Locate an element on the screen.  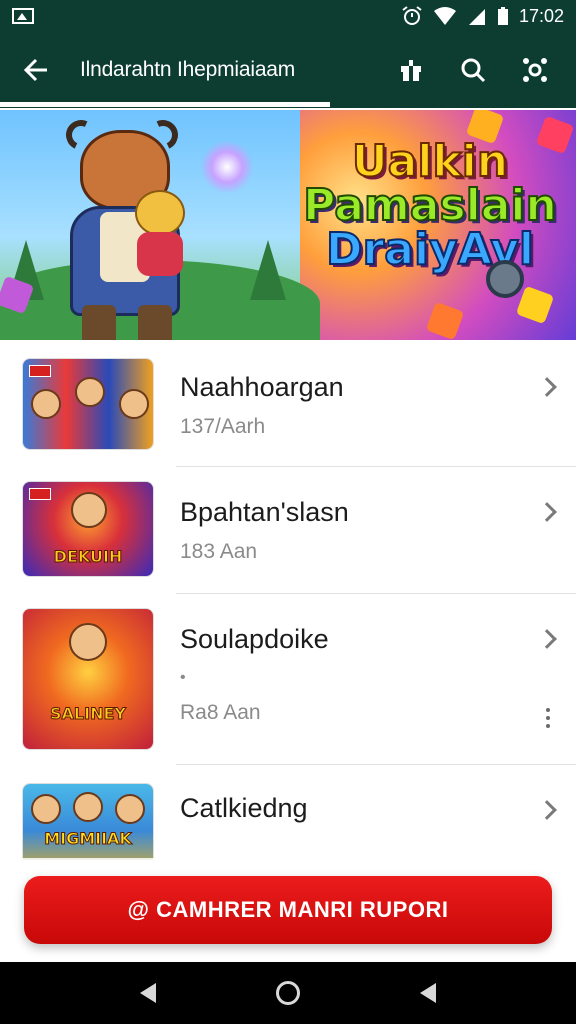
list-item: MIGMIIAK Catlkiedng is located at coordinates (288, 812).